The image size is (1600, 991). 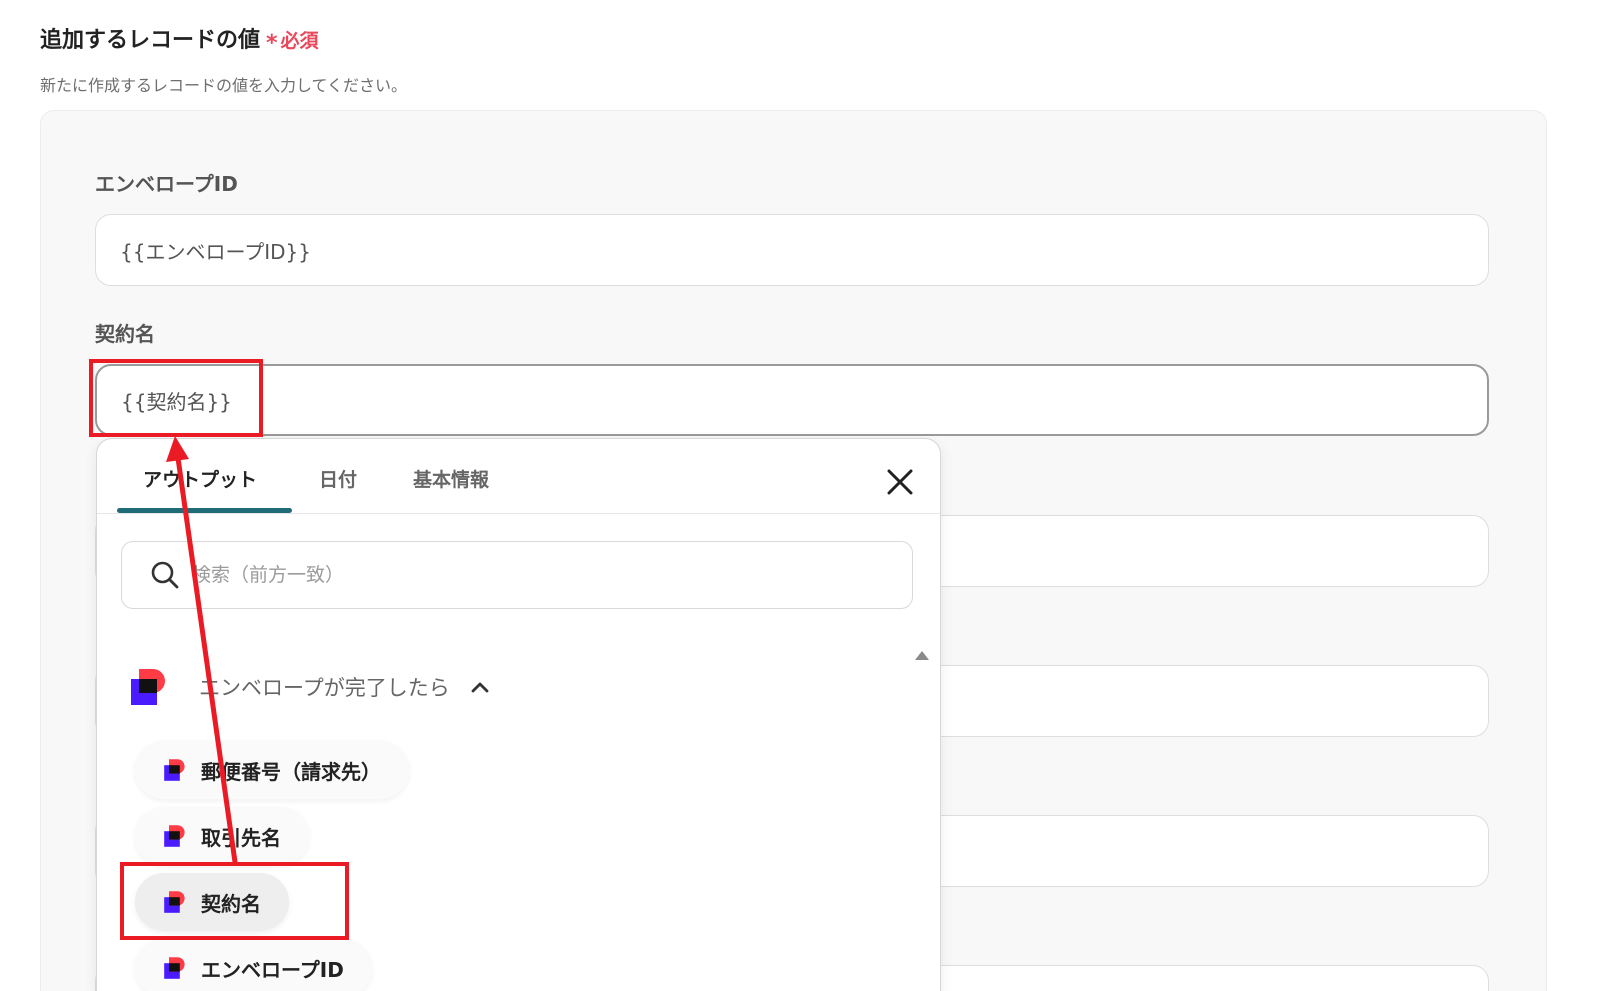 What do you see at coordinates (241, 837) in the screenshot?
I see `output-item-label: 取引先名` at bounding box center [241, 837].